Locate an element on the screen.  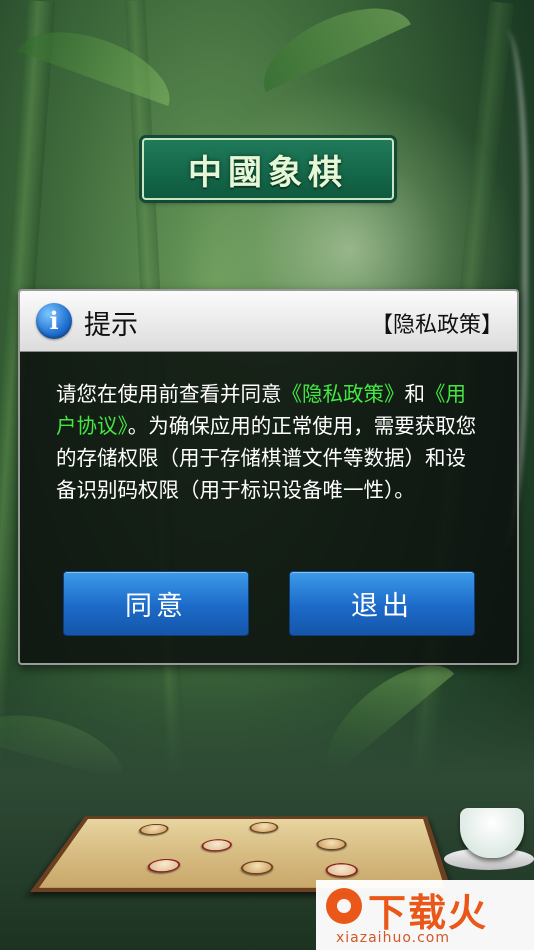
message-text: 请您在使用前查看并同意 is located at coordinates (169, 394).